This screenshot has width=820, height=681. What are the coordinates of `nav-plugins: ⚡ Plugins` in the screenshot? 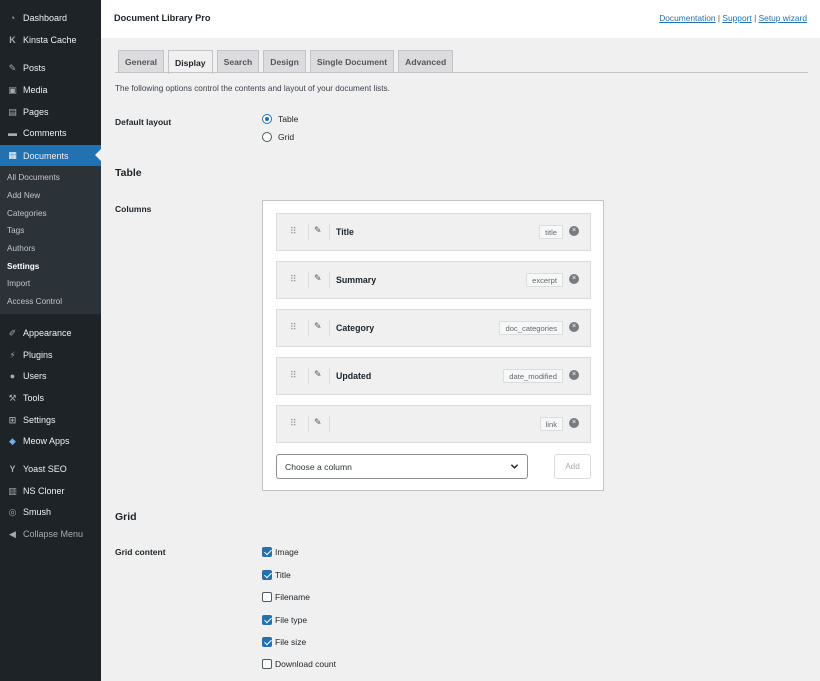 It's located at (50, 355).